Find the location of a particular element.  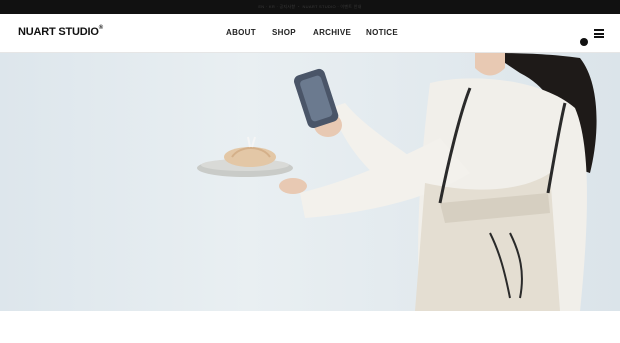

announcement-text: EN ‧ KR ‧ 공지사항 ‧ NUART STUDIO ‧ 이벤트 안내 is located at coordinates (310, 6).